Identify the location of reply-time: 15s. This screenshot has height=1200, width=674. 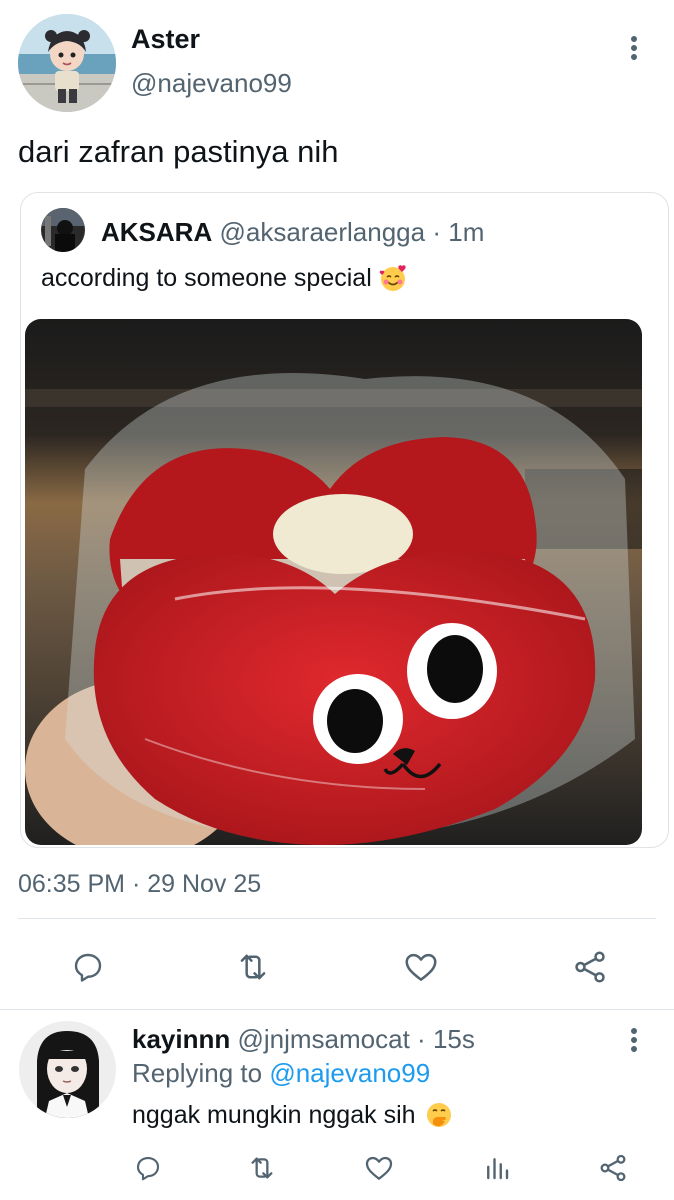
(453, 1039).